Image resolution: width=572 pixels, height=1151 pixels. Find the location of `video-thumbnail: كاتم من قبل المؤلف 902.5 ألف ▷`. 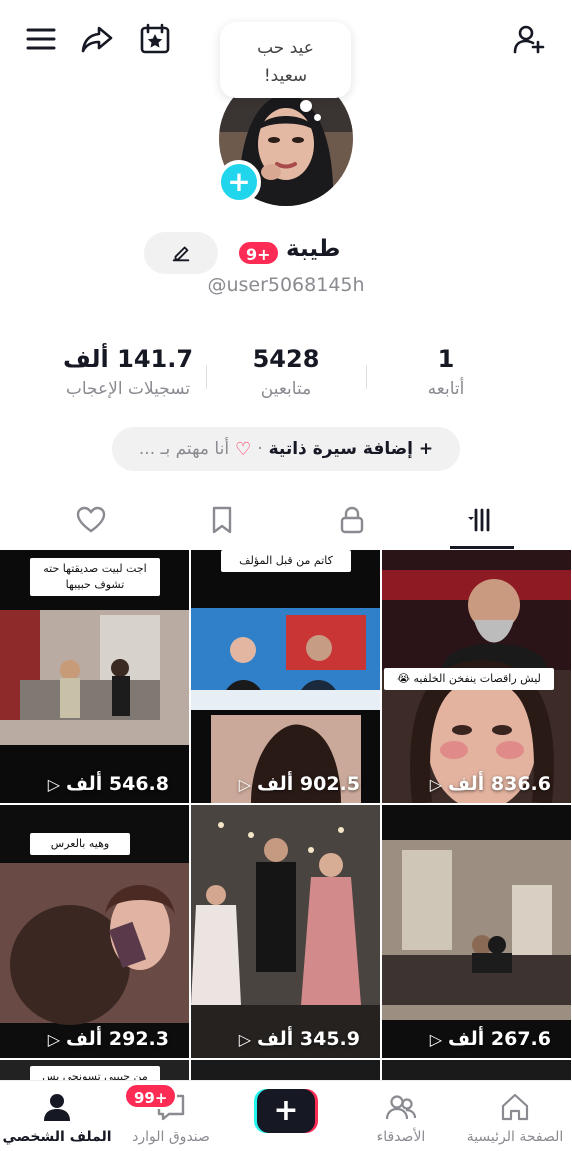

video-thumbnail: كاتم من قبل المؤلف 902.5 ألف ▷ is located at coordinates (285, 676).